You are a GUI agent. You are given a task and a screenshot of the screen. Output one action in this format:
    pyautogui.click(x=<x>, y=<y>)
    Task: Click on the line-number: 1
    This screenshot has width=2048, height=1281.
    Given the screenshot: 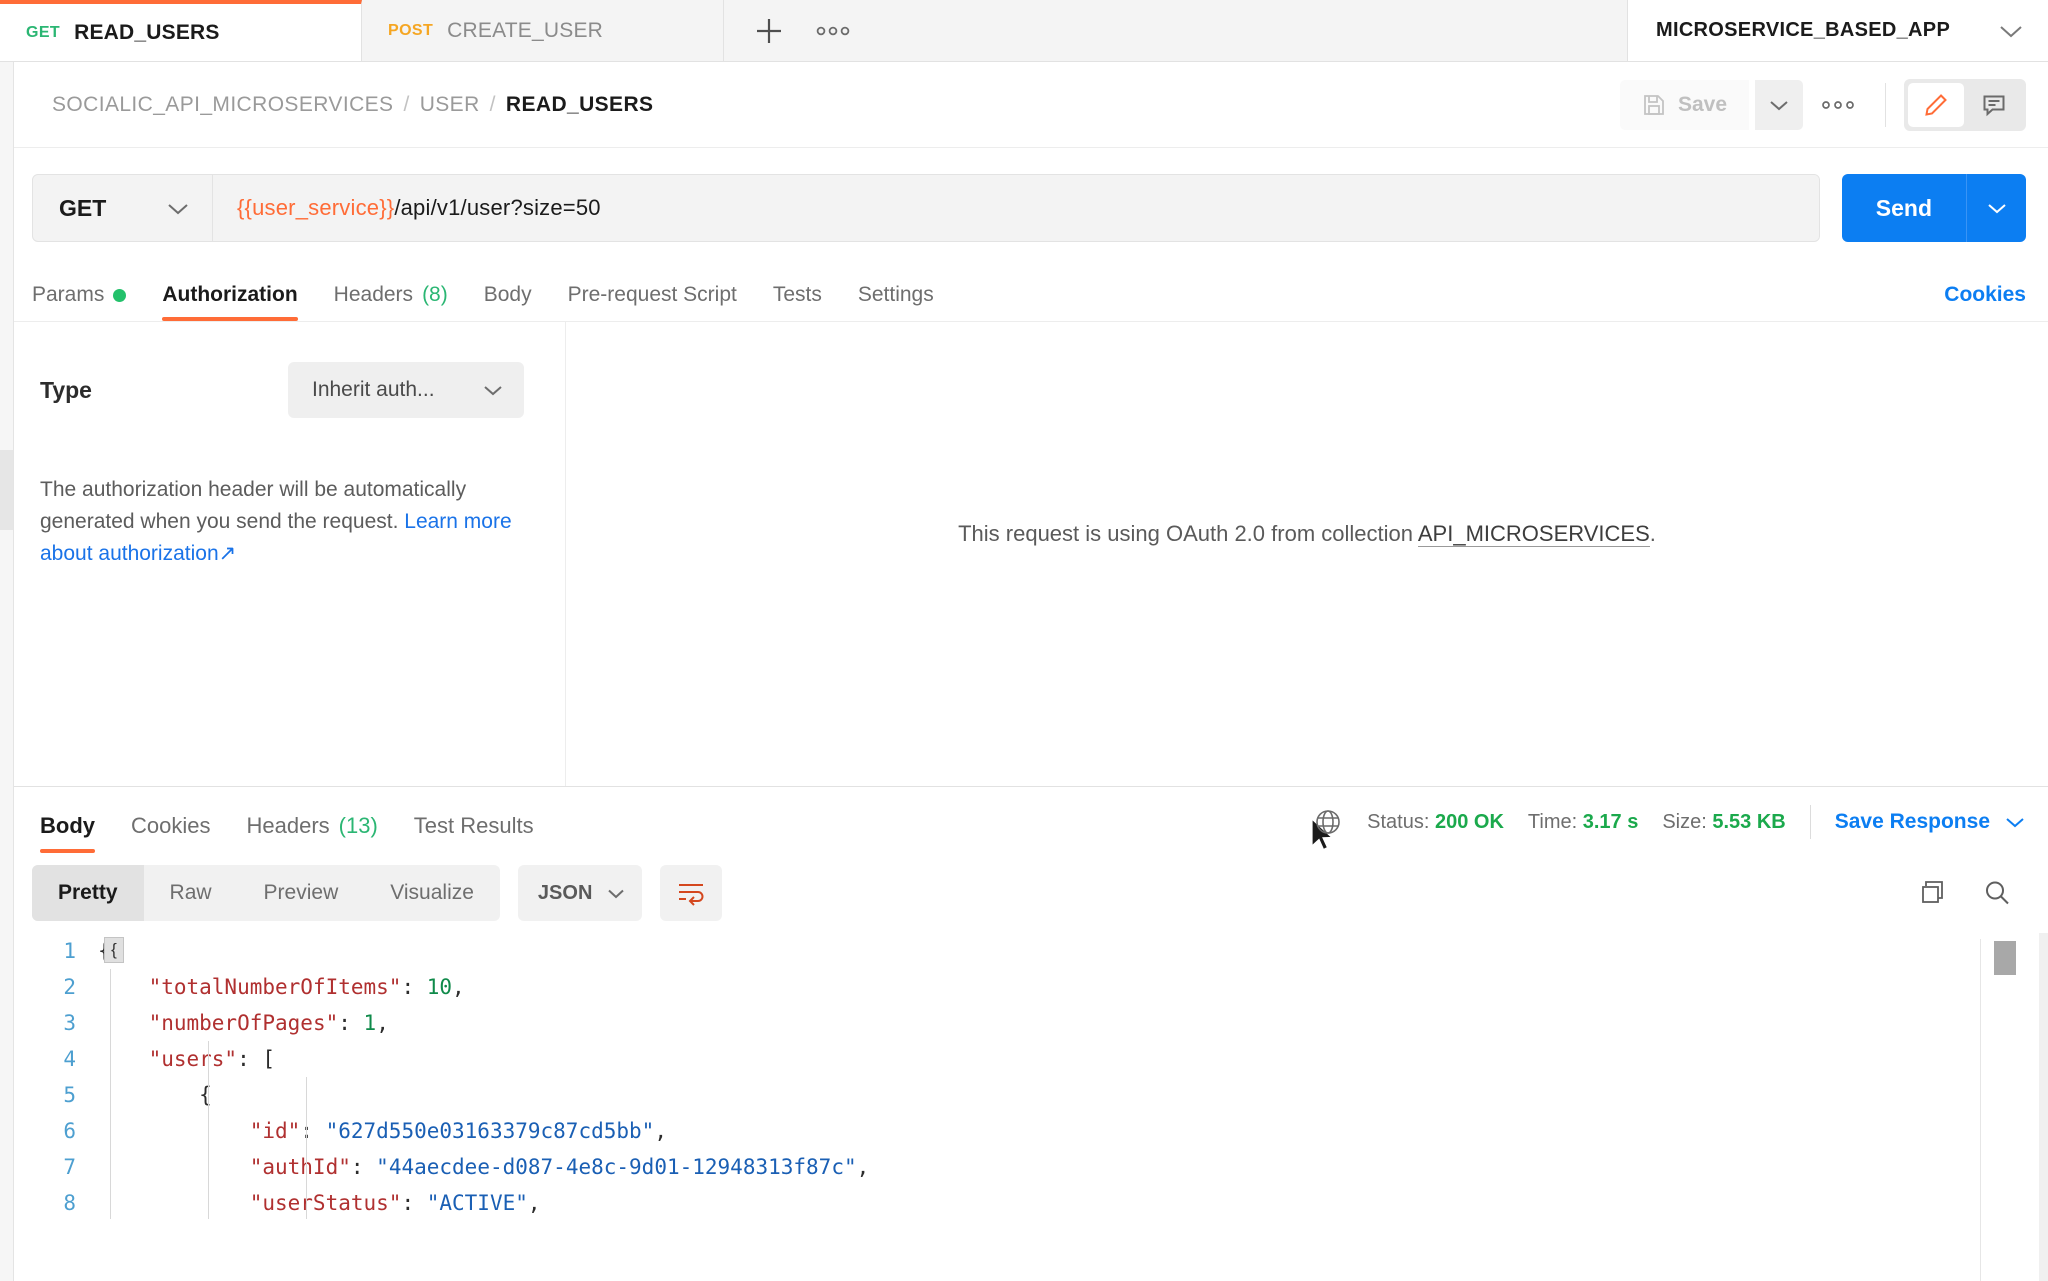 What is the action you would take?
    pyautogui.click(x=69, y=951)
    